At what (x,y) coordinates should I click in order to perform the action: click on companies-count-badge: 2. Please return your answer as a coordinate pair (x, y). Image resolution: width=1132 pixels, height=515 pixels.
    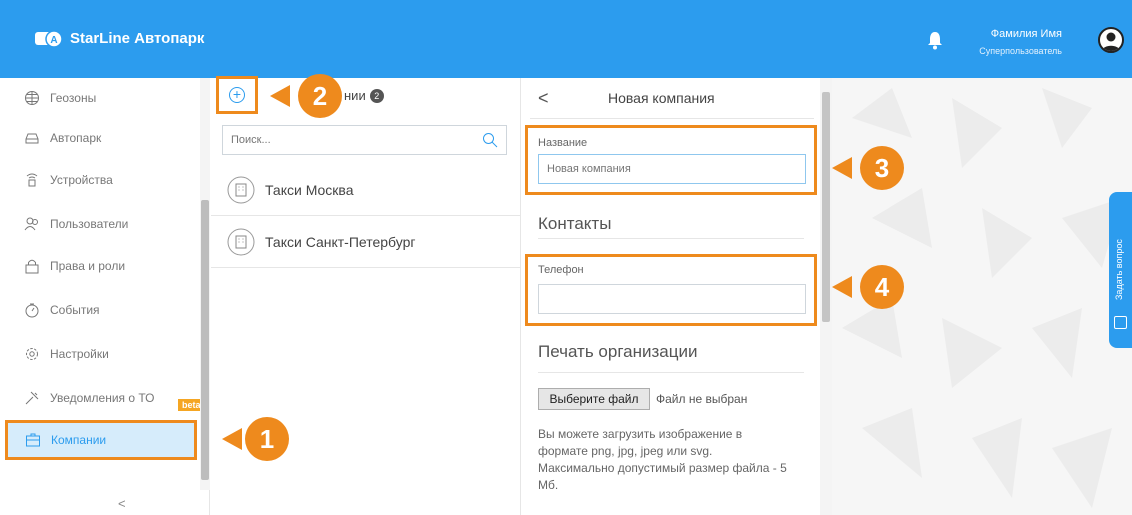
    Looking at the image, I should click on (376, 96).